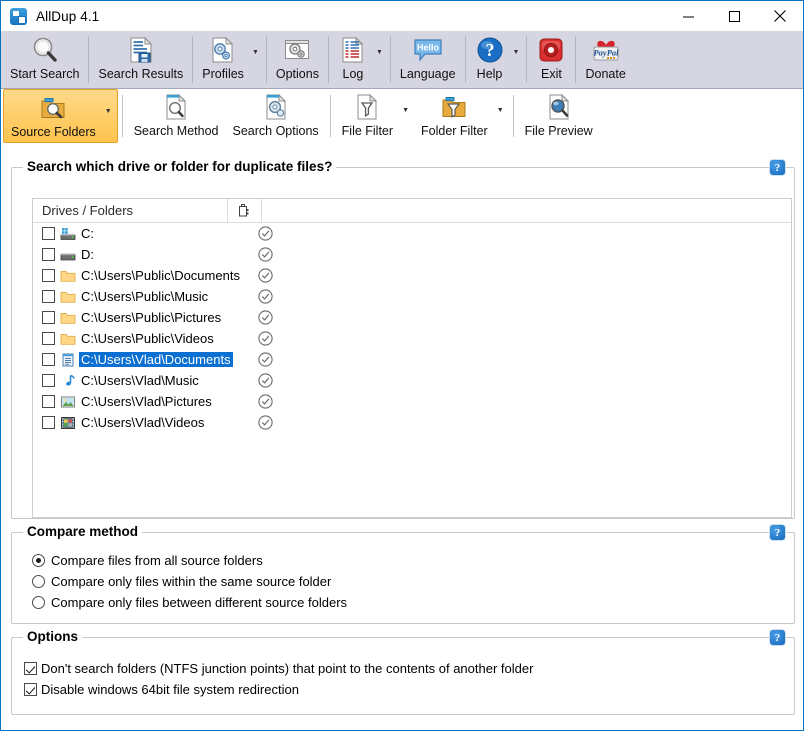  I want to click on tab-group-file-filter: File Filter ▼, so click(374, 116).